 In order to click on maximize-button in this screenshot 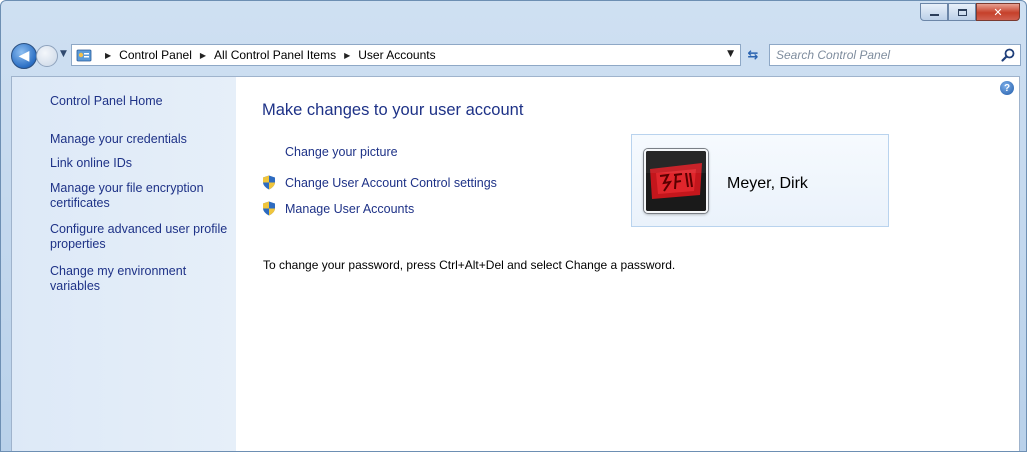, I will do `click(962, 12)`.